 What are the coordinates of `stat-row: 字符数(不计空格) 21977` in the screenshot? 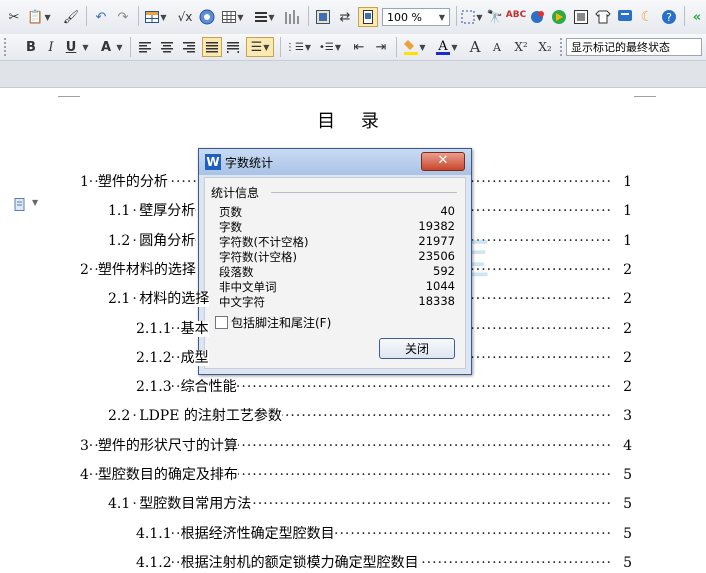 It's located at (337, 241).